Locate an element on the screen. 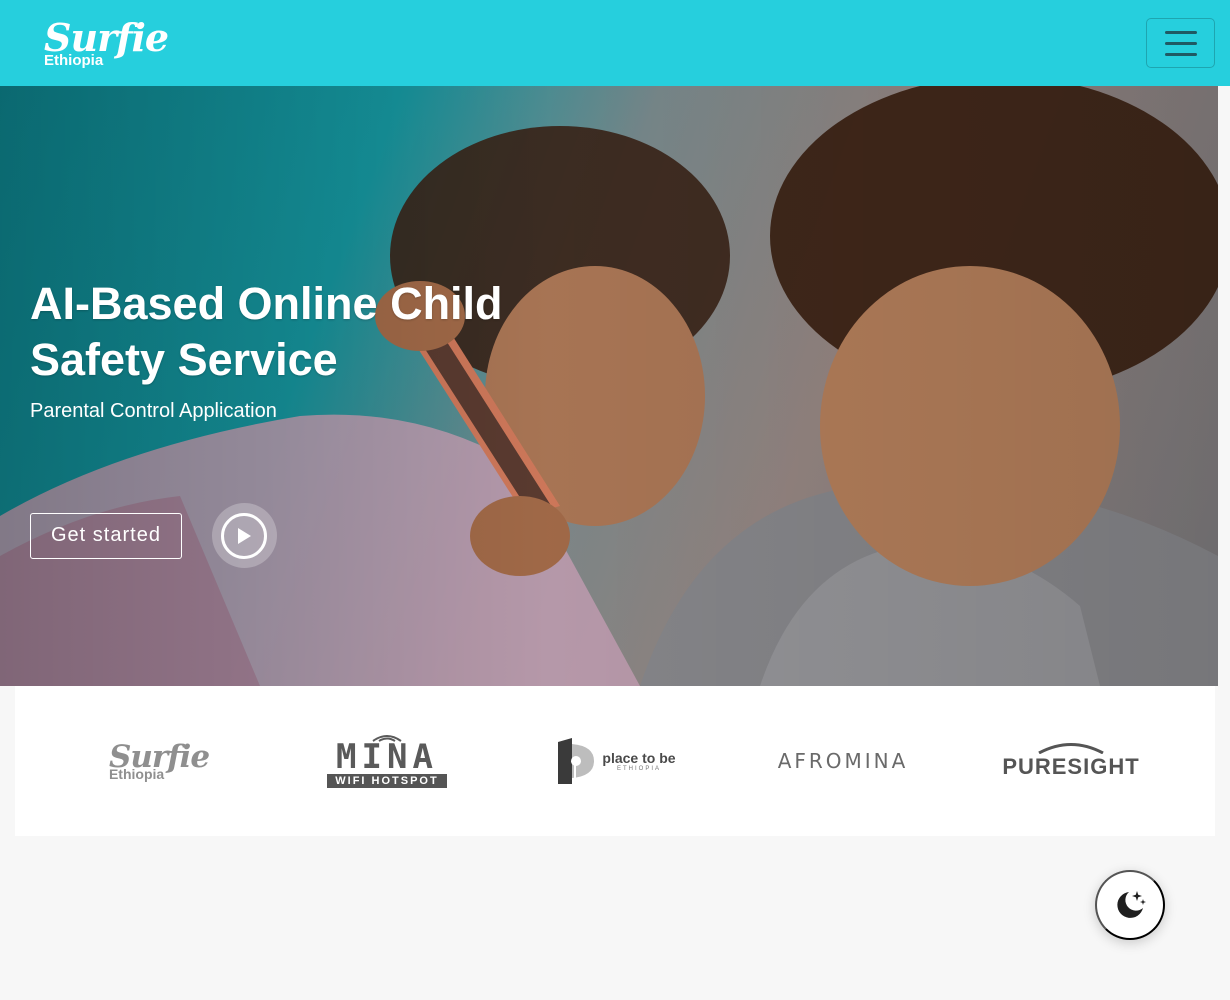 The height and width of the screenshot is (1000, 1230). top-navbar: Surfie Ethiopia is located at coordinates (615, 43).